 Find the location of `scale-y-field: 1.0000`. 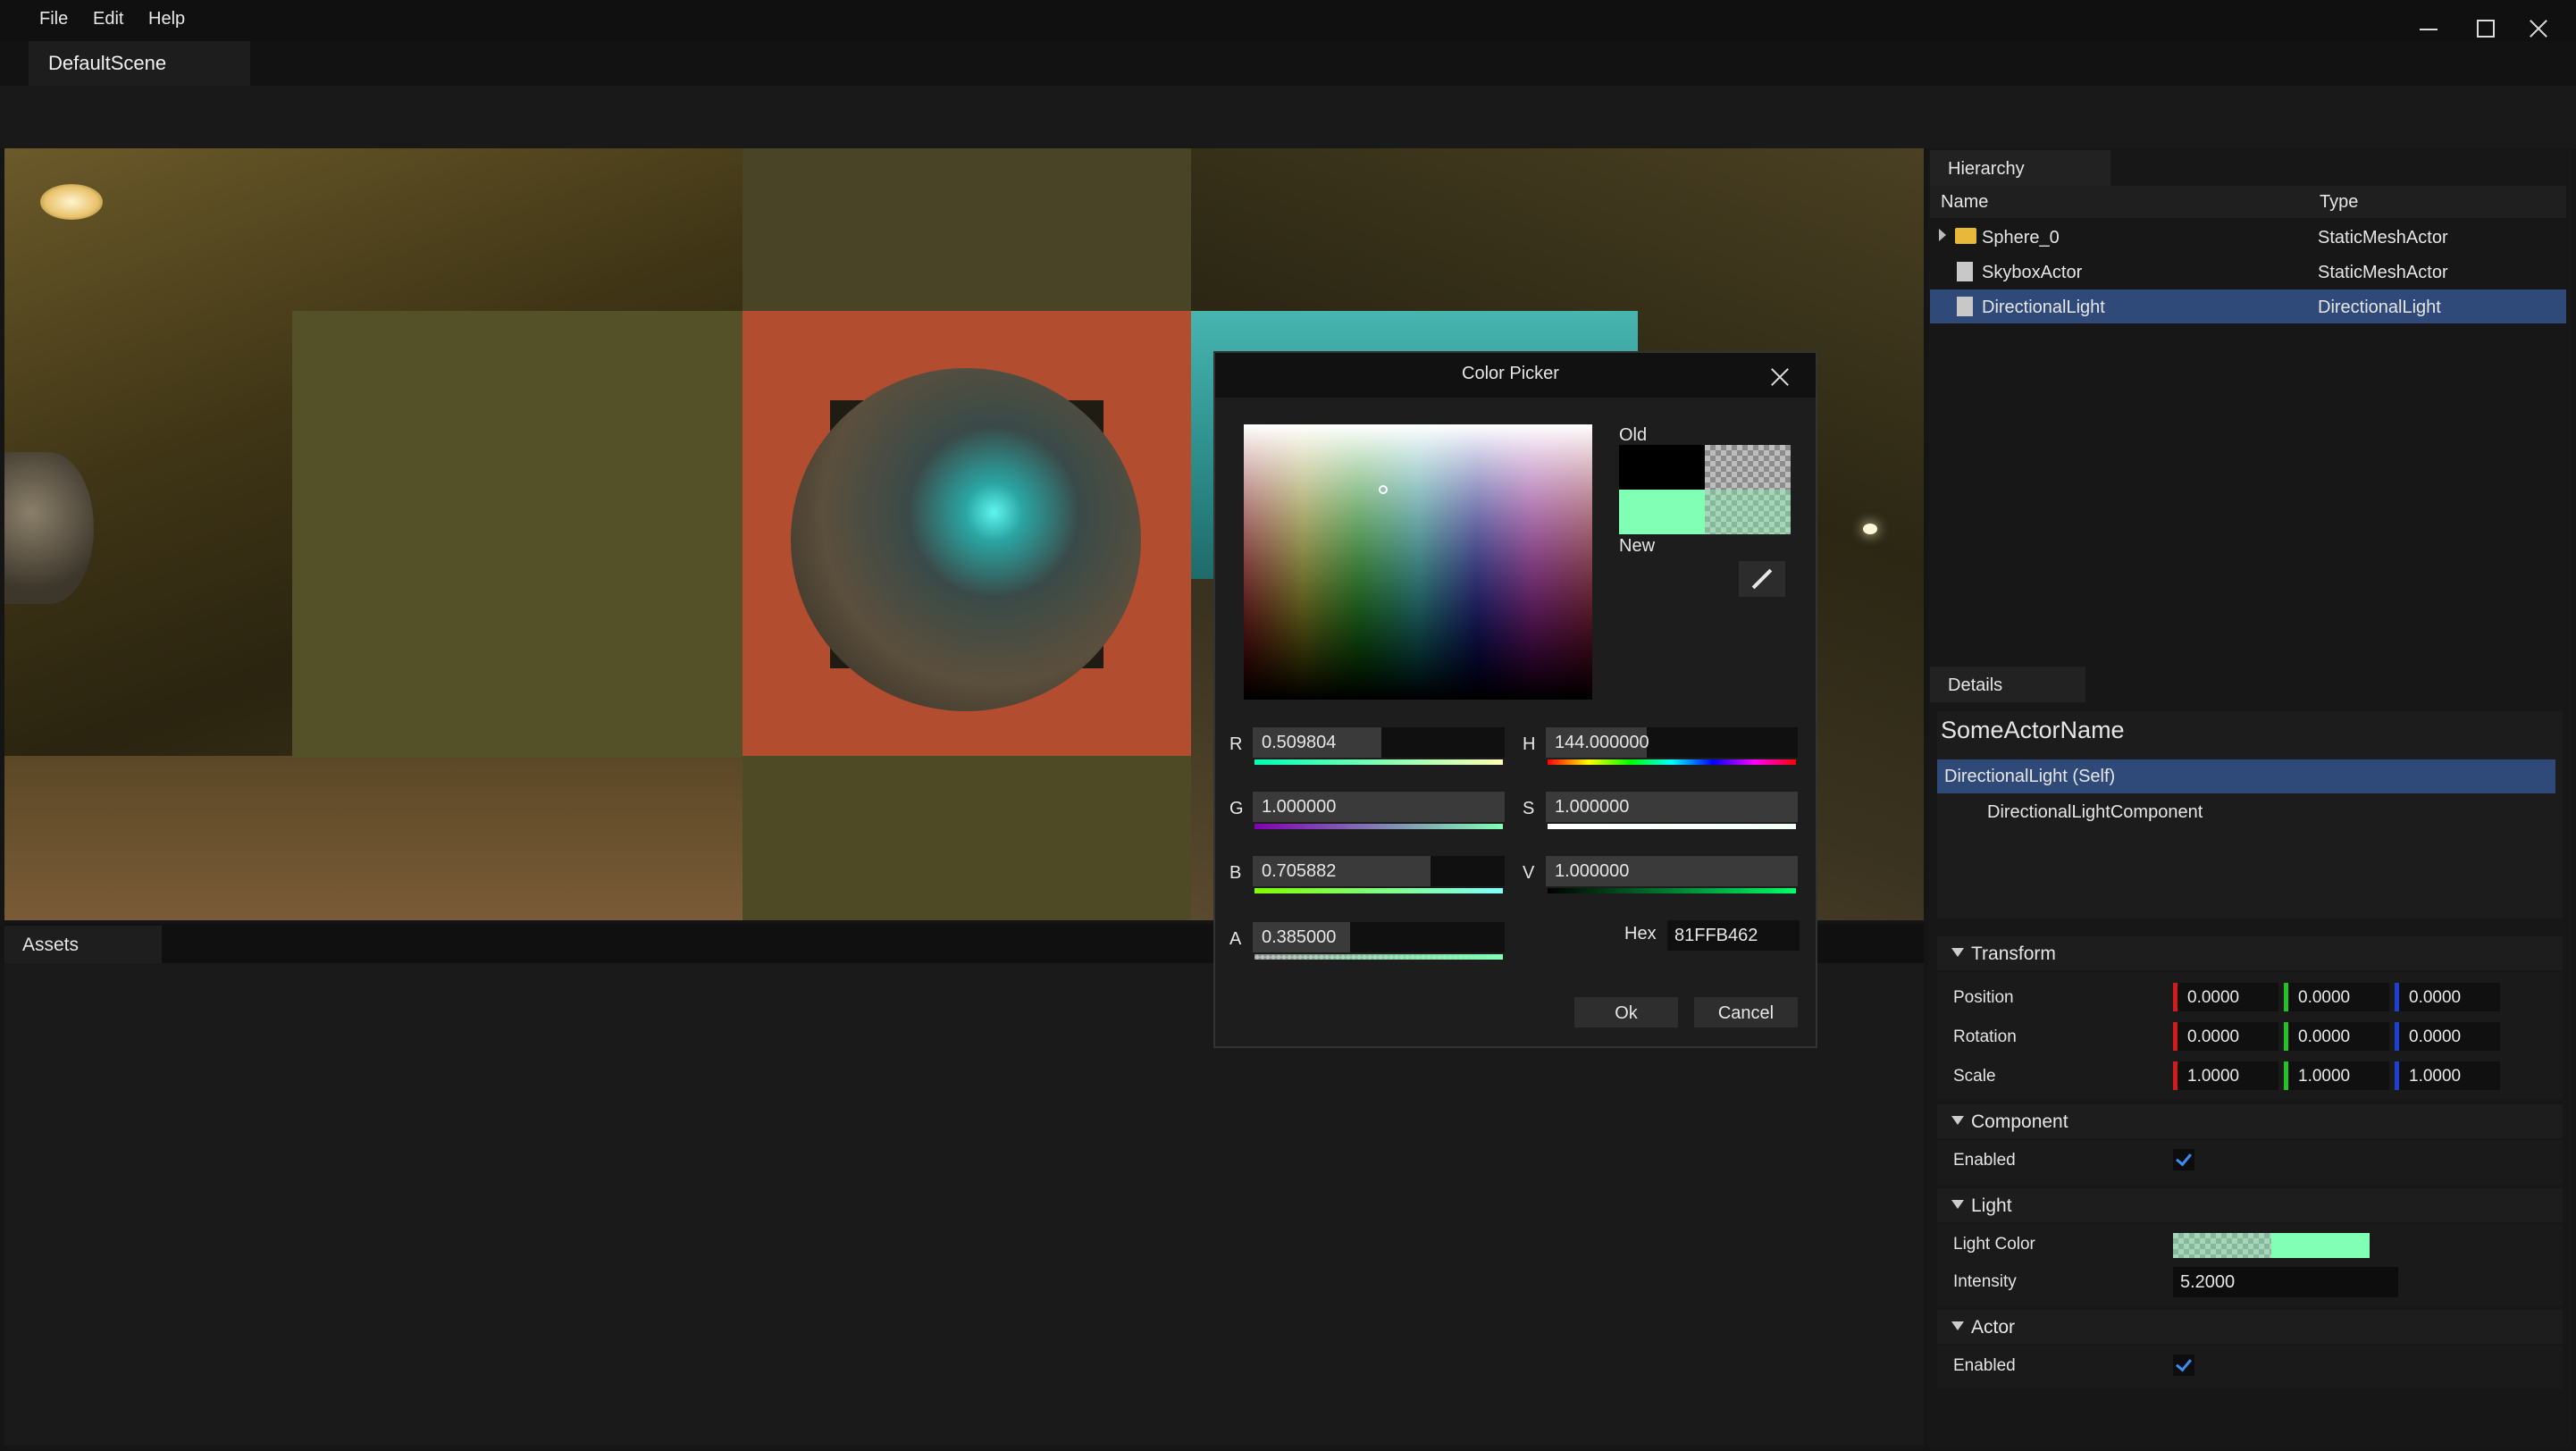

scale-y-field: 1.0000 is located at coordinates (2336, 1075).